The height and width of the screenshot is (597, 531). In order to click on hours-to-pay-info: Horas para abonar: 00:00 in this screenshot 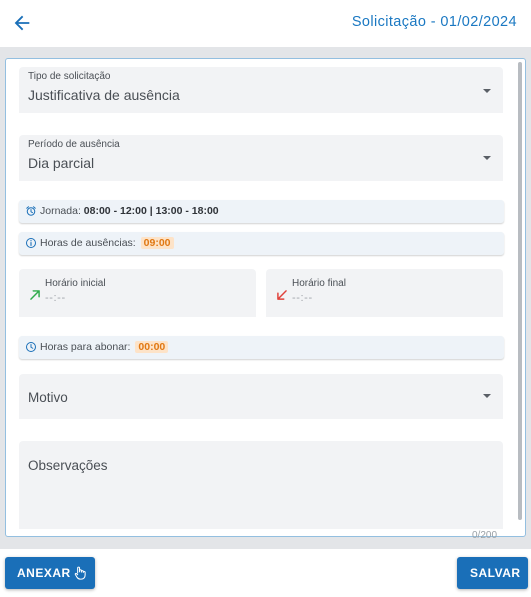, I will do `click(261, 347)`.